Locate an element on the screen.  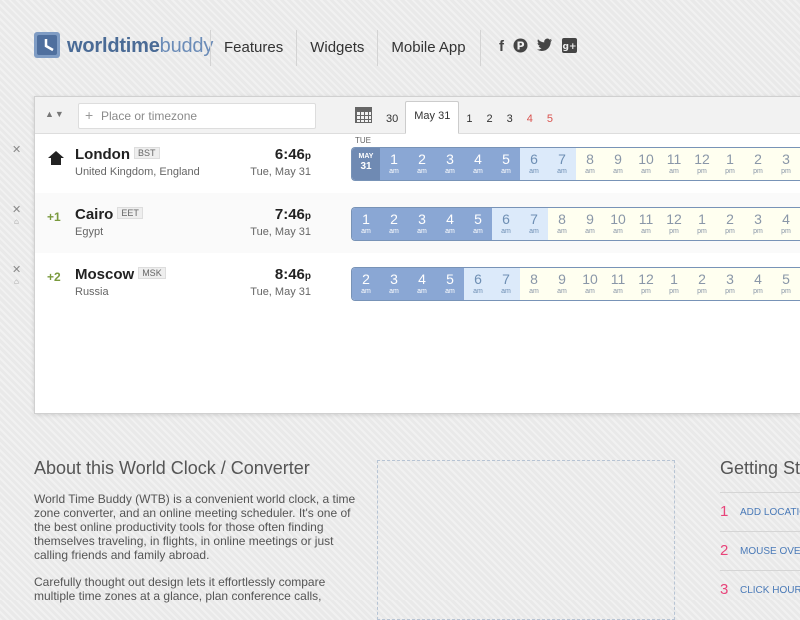
day-label: TUE is located at coordinates (363, 140).